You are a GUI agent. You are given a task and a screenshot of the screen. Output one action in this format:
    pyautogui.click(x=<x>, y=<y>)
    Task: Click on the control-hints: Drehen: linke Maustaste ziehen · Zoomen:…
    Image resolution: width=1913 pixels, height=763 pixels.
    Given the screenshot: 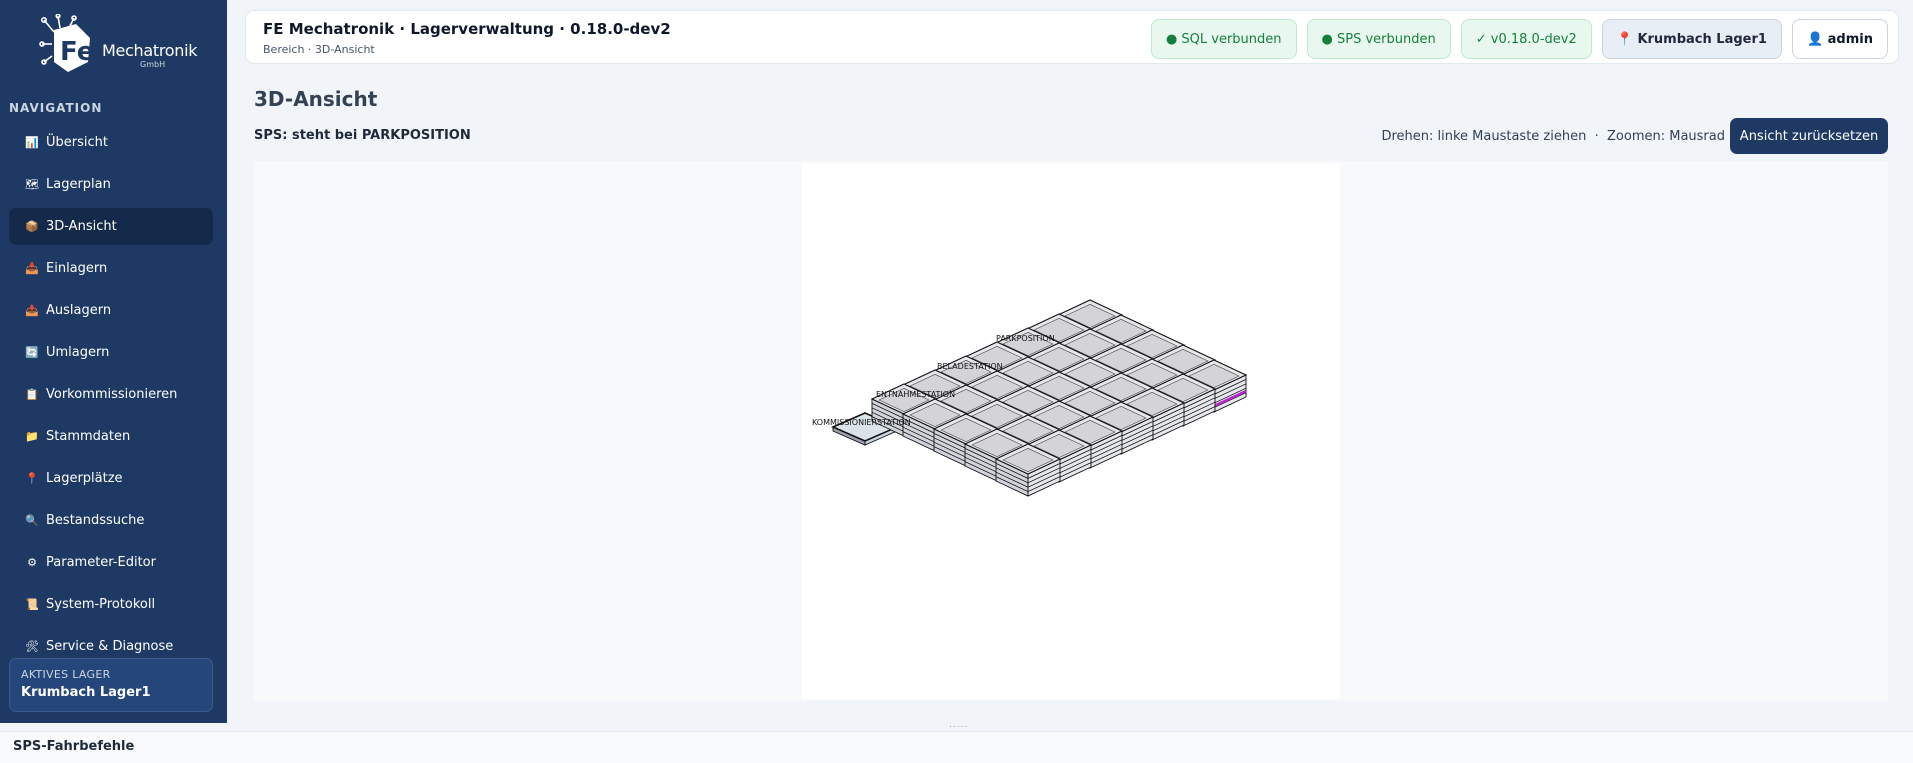 What is the action you would take?
    pyautogui.click(x=1553, y=136)
    